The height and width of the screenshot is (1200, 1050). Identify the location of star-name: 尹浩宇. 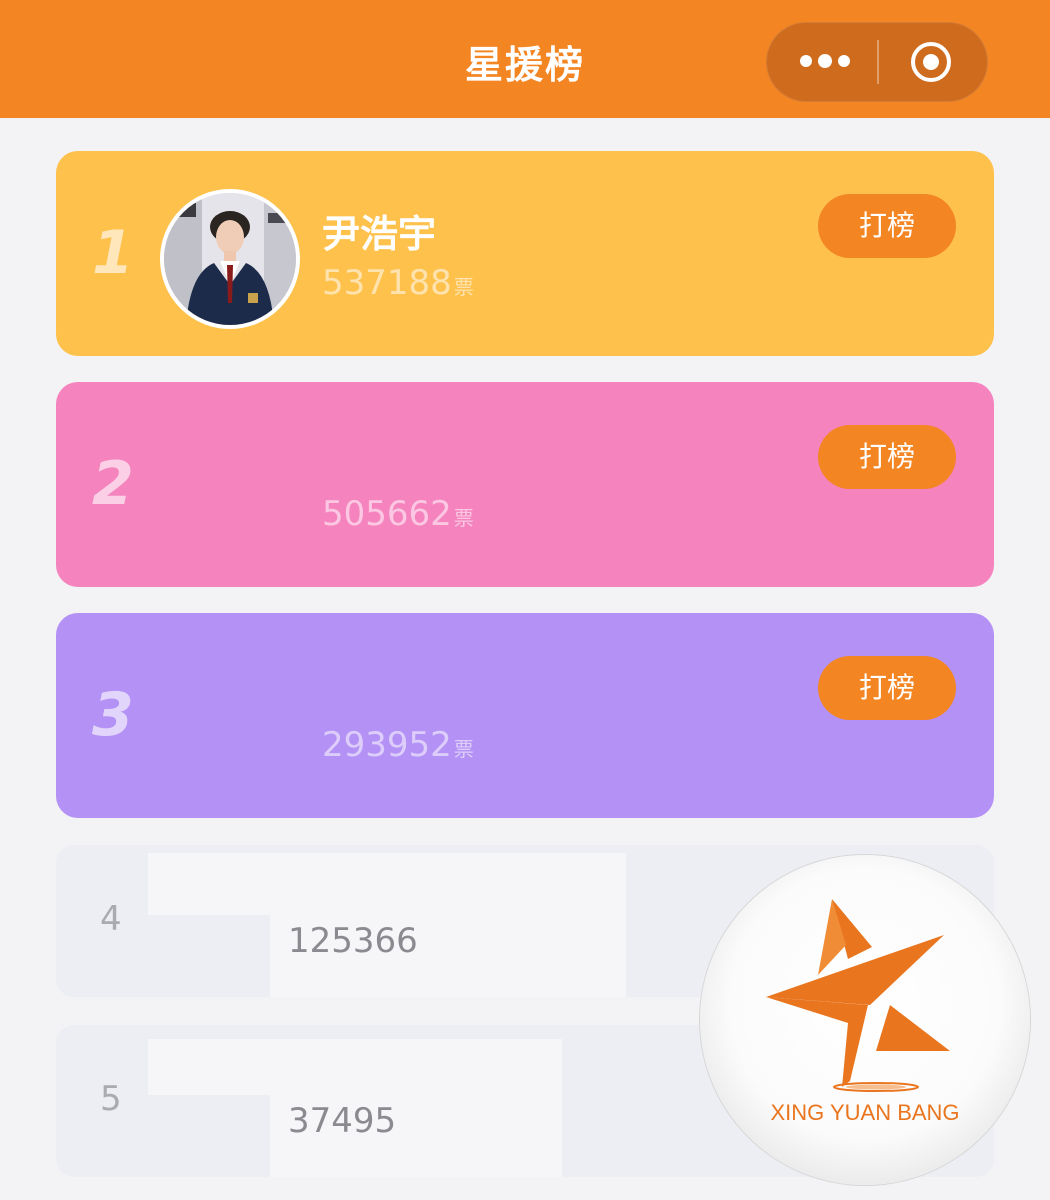
(379, 234).